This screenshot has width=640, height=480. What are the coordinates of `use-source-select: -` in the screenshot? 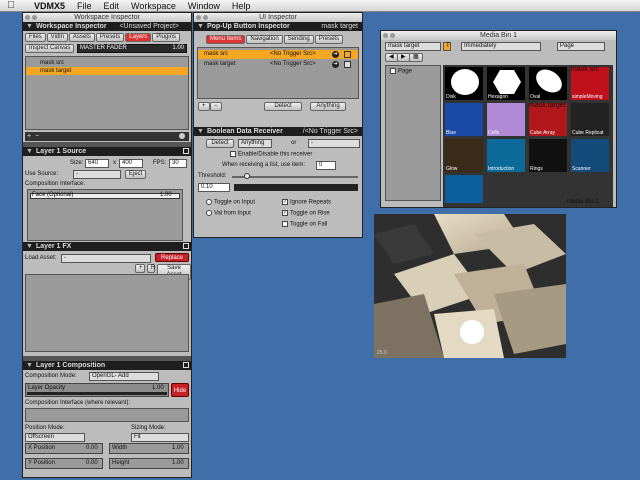 It's located at (97, 174).